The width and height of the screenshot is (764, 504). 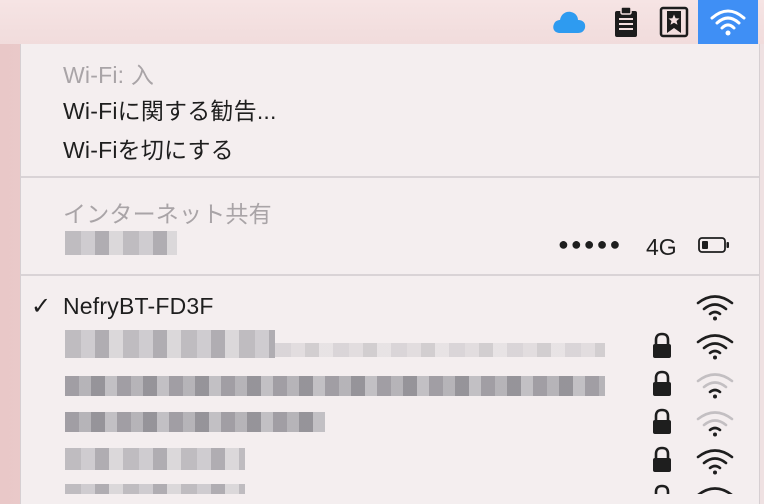 What do you see at coordinates (626, 22) in the screenshot?
I see `clipboard-icon` at bounding box center [626, 22].